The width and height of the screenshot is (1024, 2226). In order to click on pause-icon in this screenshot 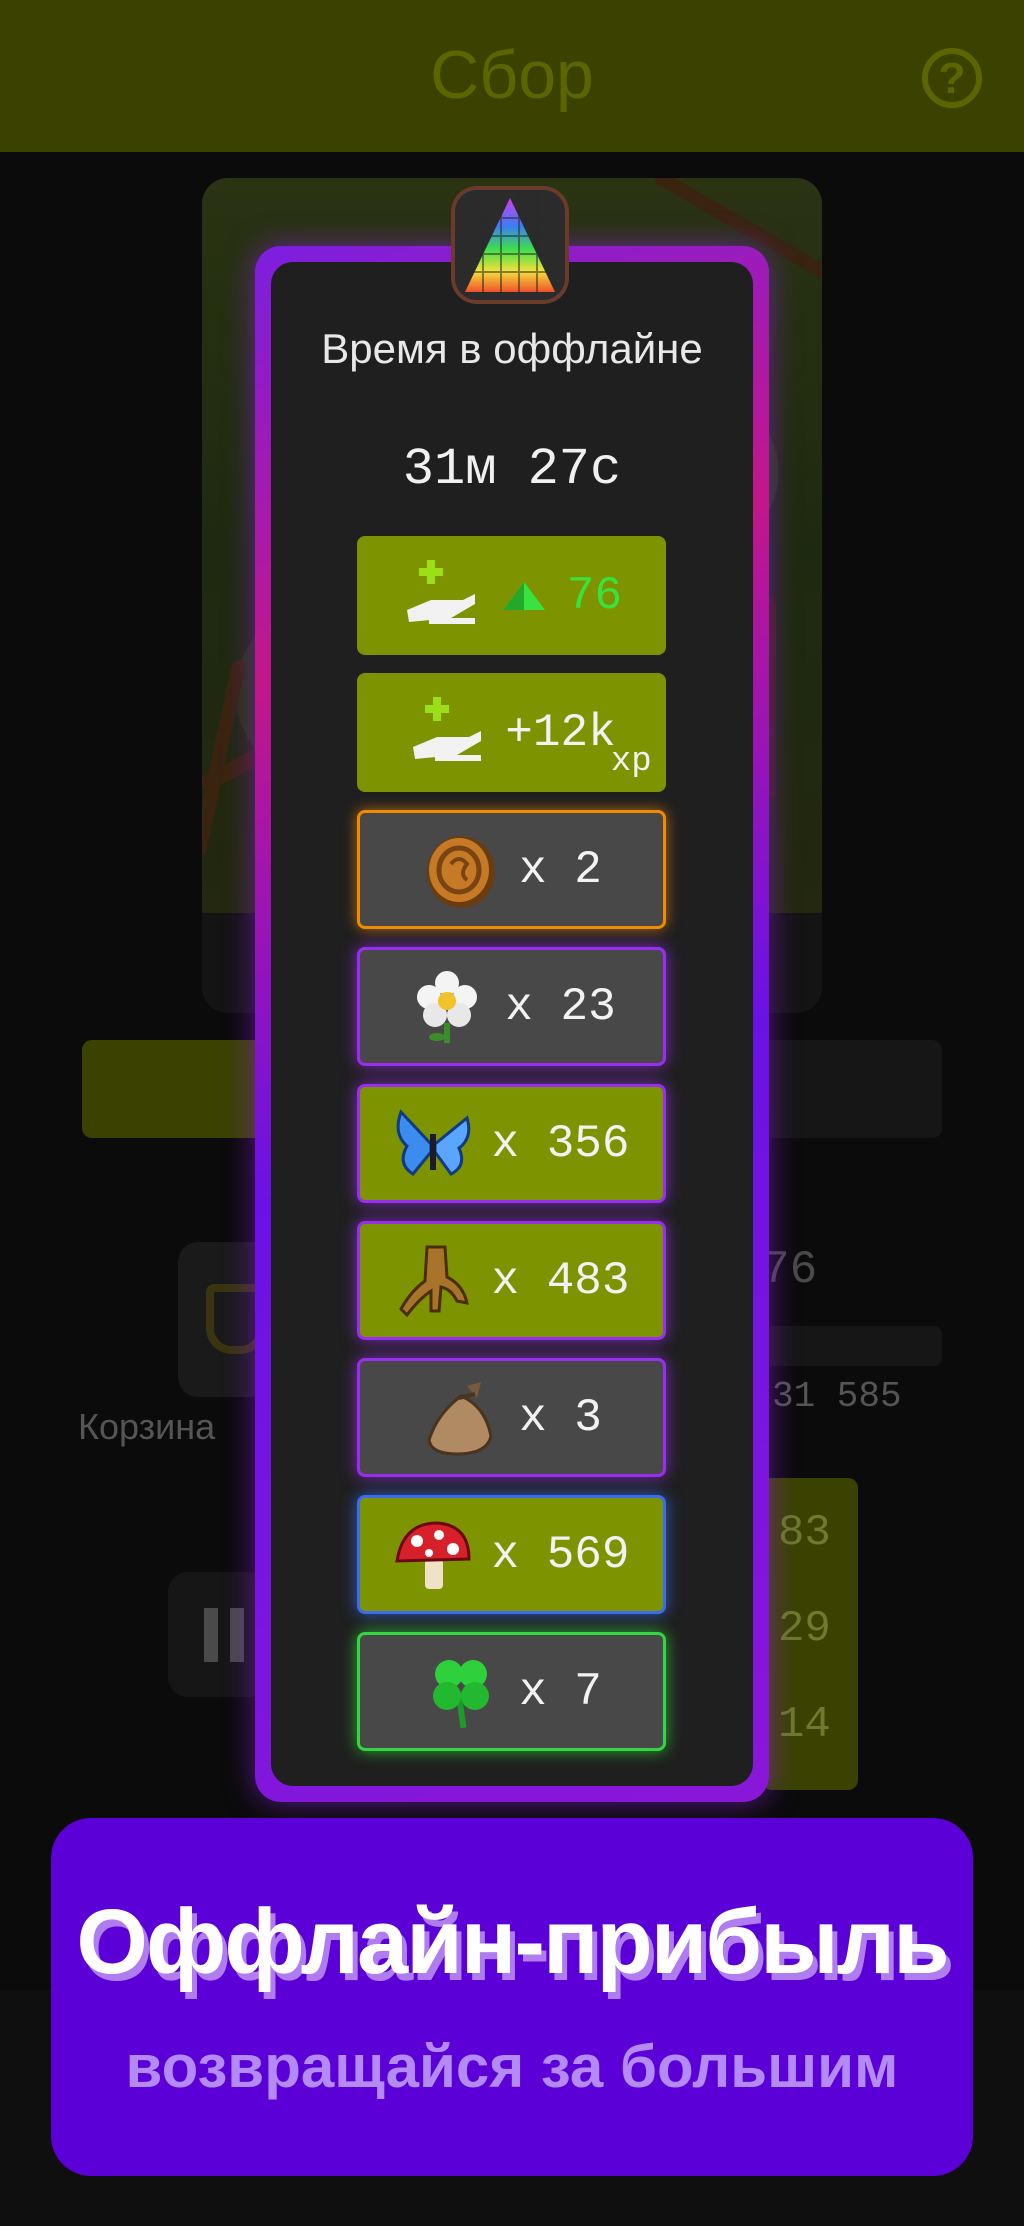, I will do `click(228, 1635)`.